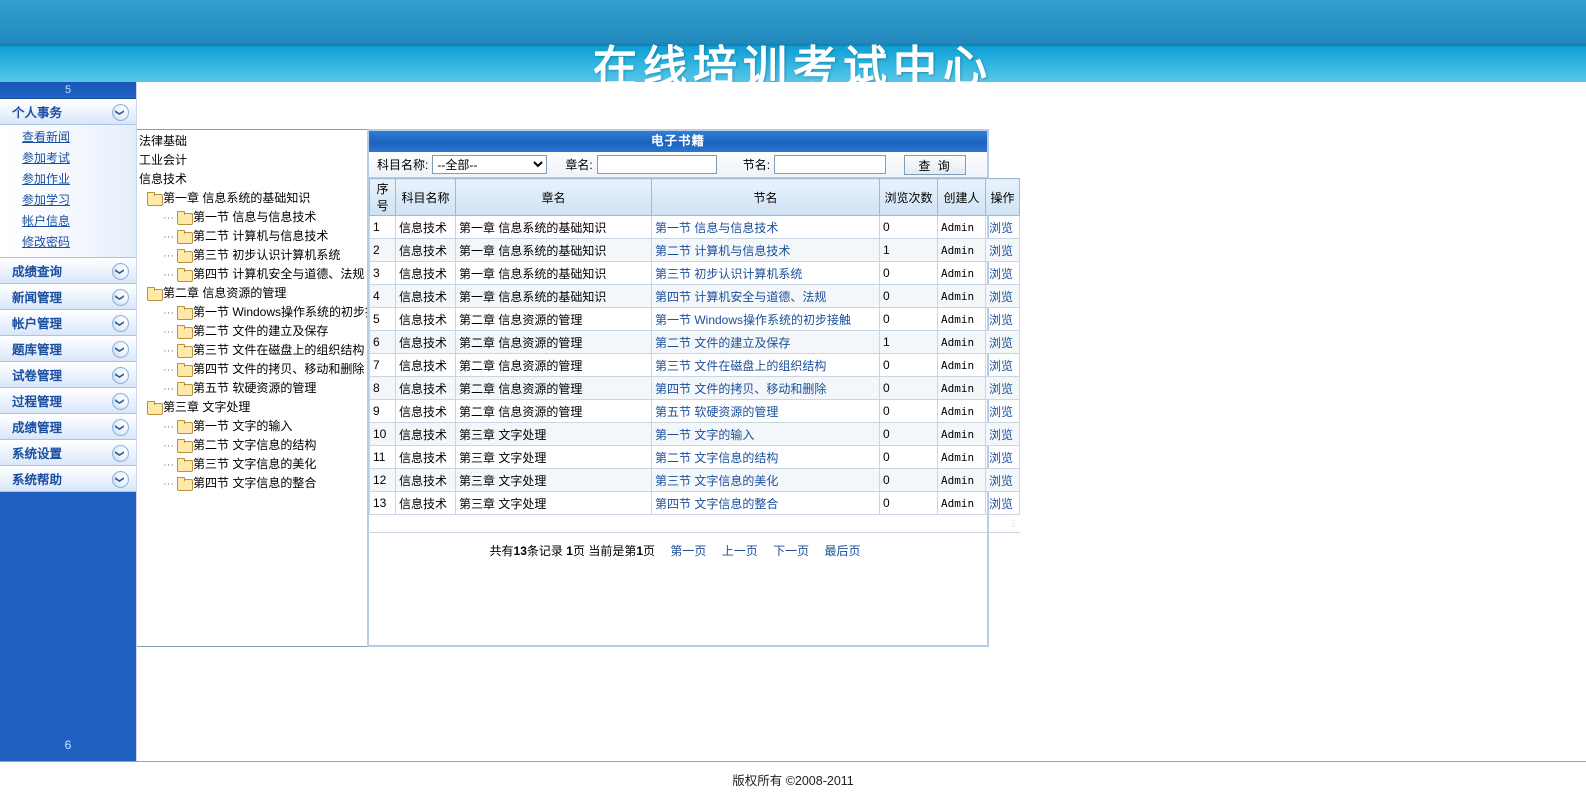  I want to click on table-row: 7 信息技术 第二章 信息资源的管理 第三节 文件在磁盘上的组织结构 0 Admin 浏览, so click(694, 365).